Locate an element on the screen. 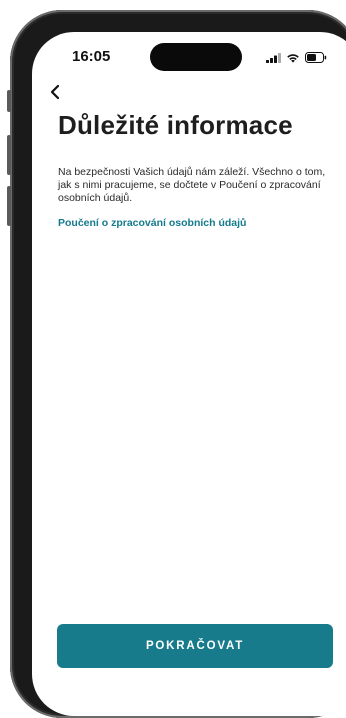 The image size is (346, 718). phone-volume-down-button is located at coordinates (9, 206).